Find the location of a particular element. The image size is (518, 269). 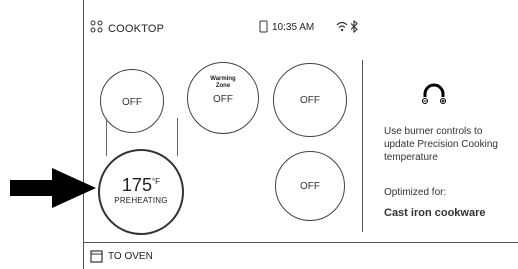

burner-front-left: 175°F PREHEATING is located at coordinates (141, 192).